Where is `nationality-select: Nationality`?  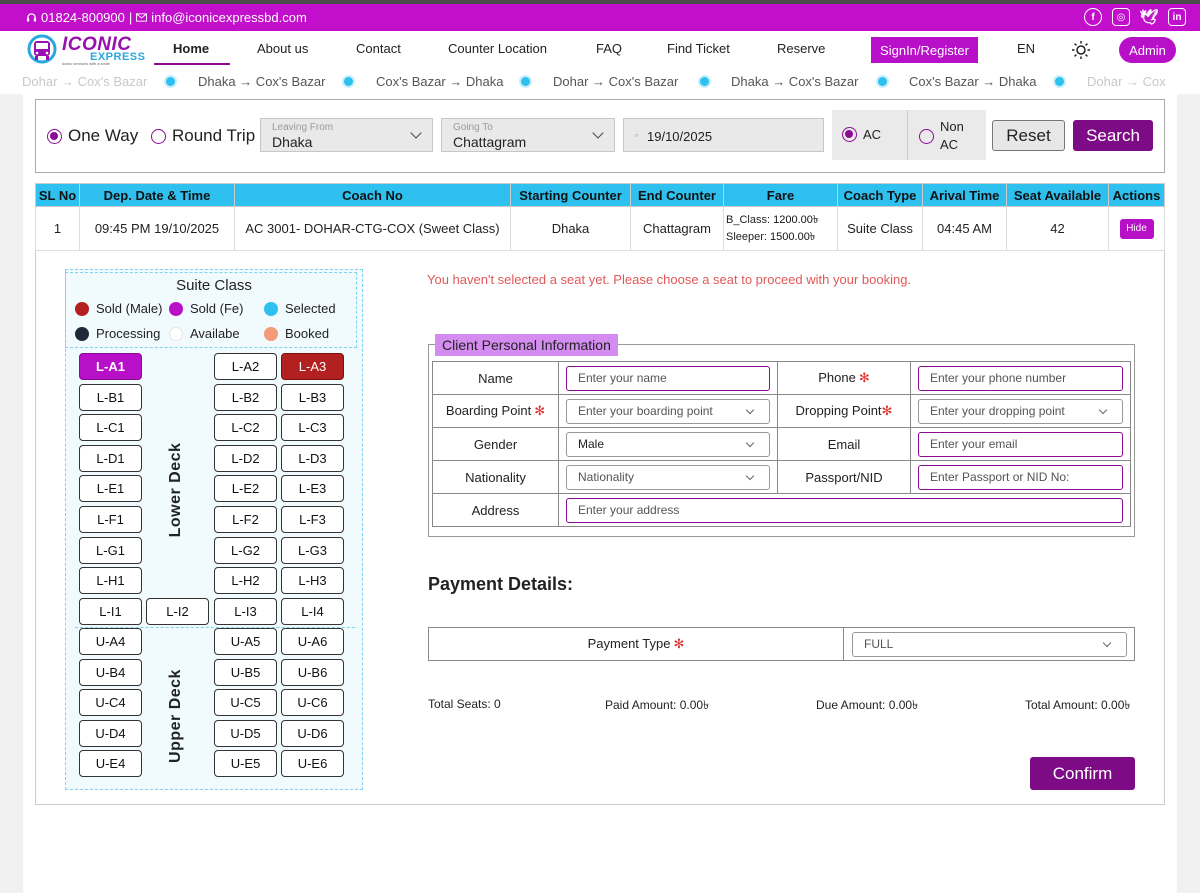 nationality-select: Nationality is located at coordinates (668, 477).